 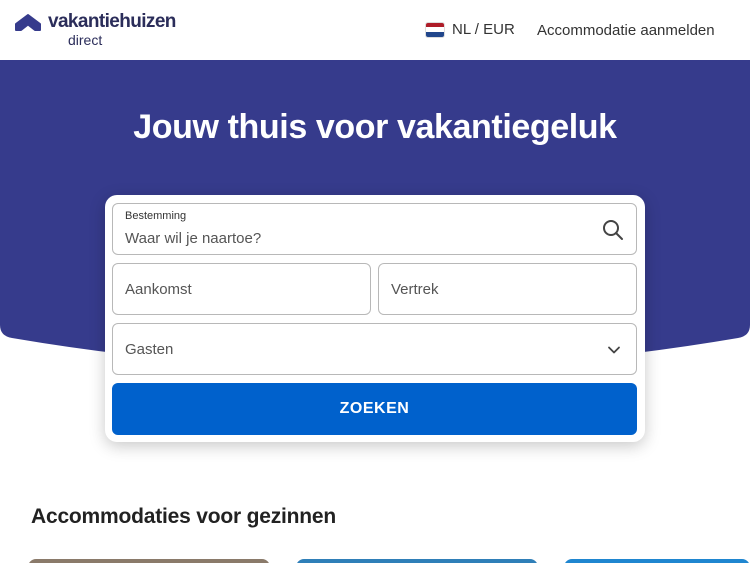 What do you see at coordinates (613, 230) in the screenshot?
I see `search-icon` at bounding box center [613, 230].